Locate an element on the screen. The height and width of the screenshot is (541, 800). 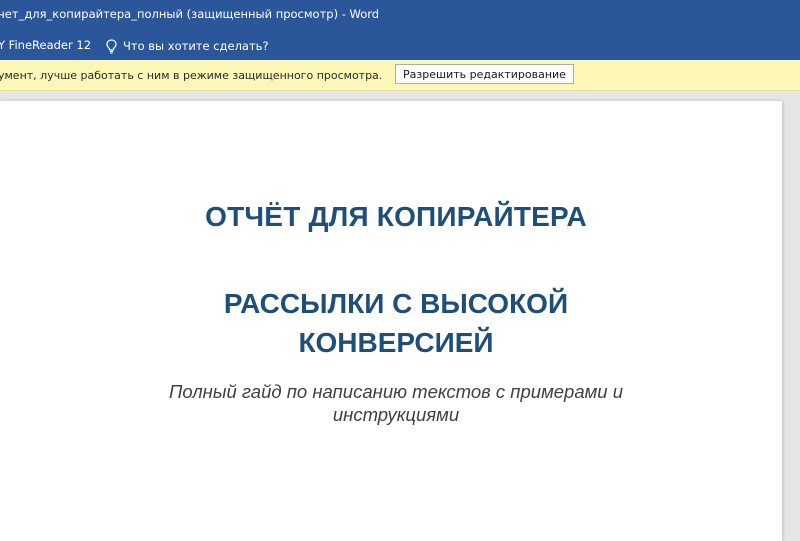
tell-me-box: Что вы хотите сделать? is located at coordinates (187, 46).